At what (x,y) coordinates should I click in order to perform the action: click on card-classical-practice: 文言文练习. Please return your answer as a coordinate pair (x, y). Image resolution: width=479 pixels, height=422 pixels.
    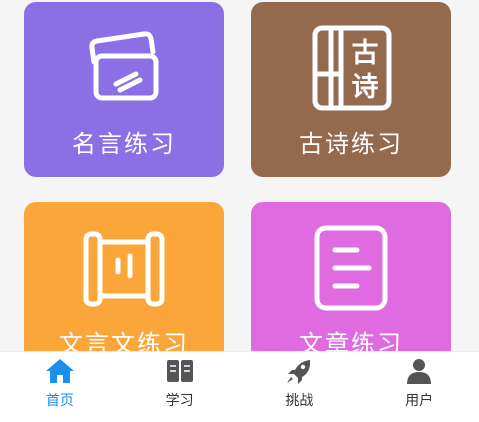
    Looking at the image, I should click on (124, 276).